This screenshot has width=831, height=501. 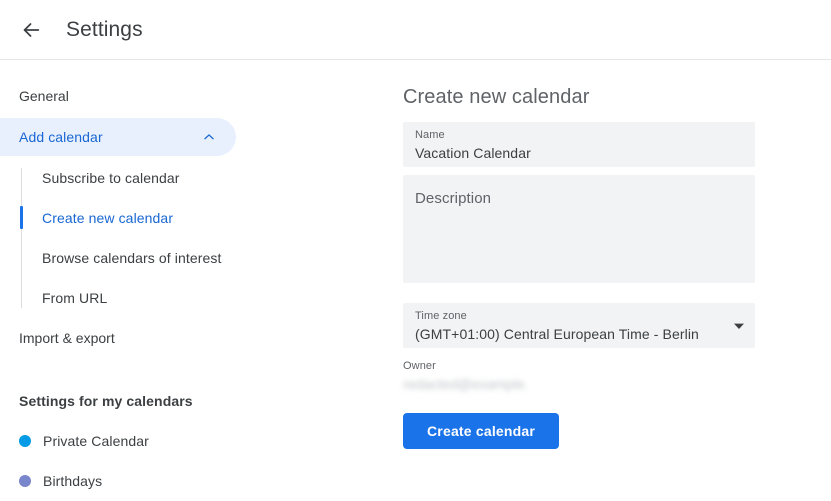 I want to click on page-title: Settings, so click(x=104, y=29).